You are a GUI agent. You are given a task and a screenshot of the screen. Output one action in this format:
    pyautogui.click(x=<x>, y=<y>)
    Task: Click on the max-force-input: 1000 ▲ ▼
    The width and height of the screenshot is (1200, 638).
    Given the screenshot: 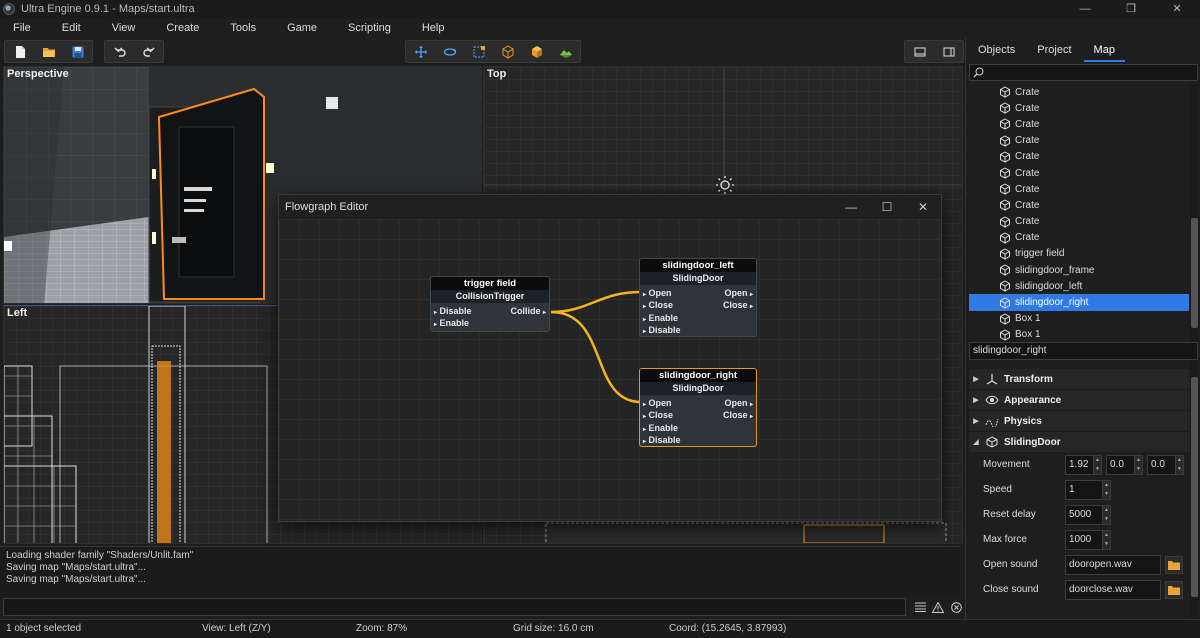 What is the action you would take?
    pyautogui.click(x=1088, y=540)
    